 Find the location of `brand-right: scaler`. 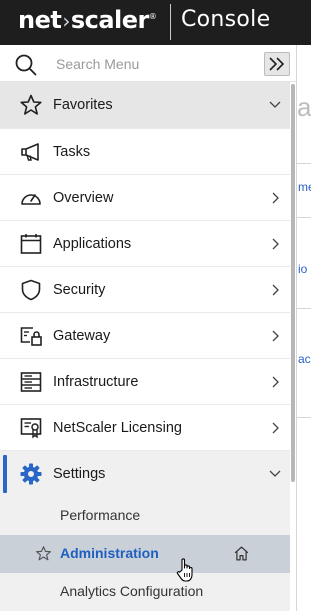

brand-right: scaler is located at coordinates (110, 20).